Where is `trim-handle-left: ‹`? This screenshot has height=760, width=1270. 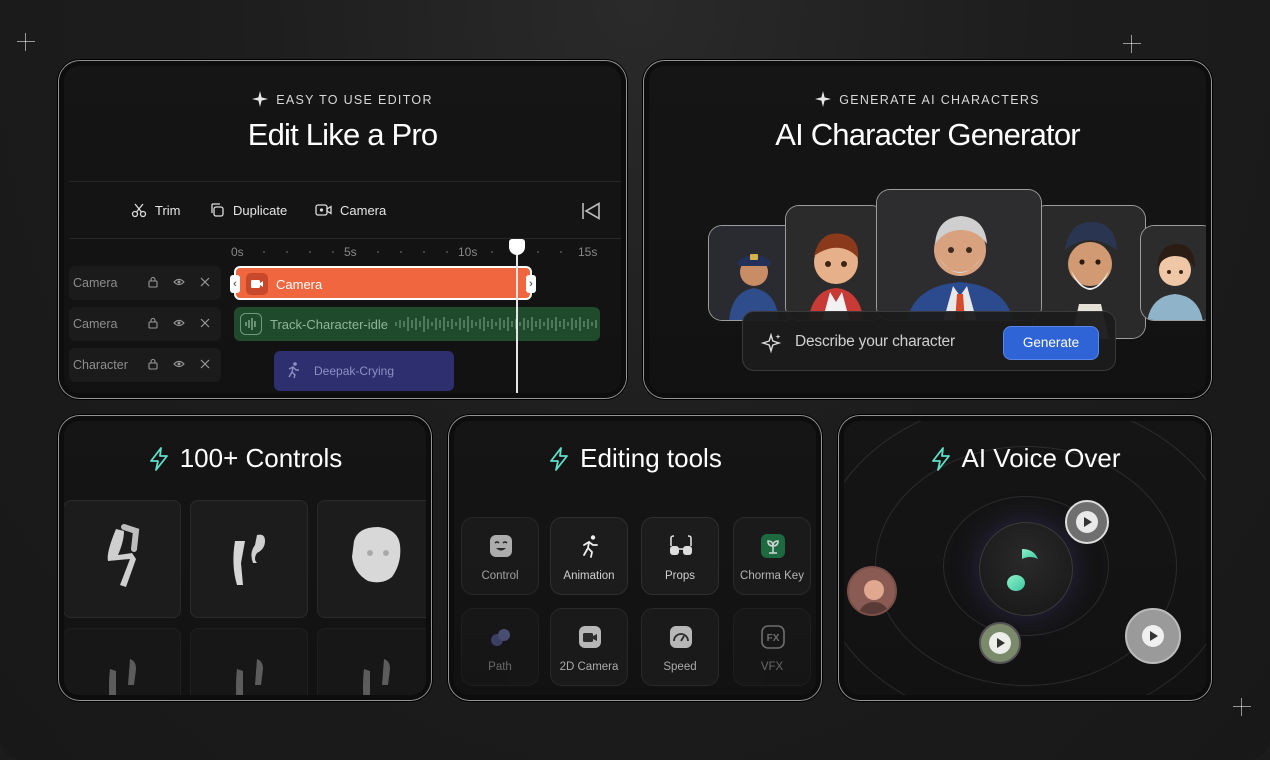
trim-handle-left: ‹ is located at coordinates (235, 284).